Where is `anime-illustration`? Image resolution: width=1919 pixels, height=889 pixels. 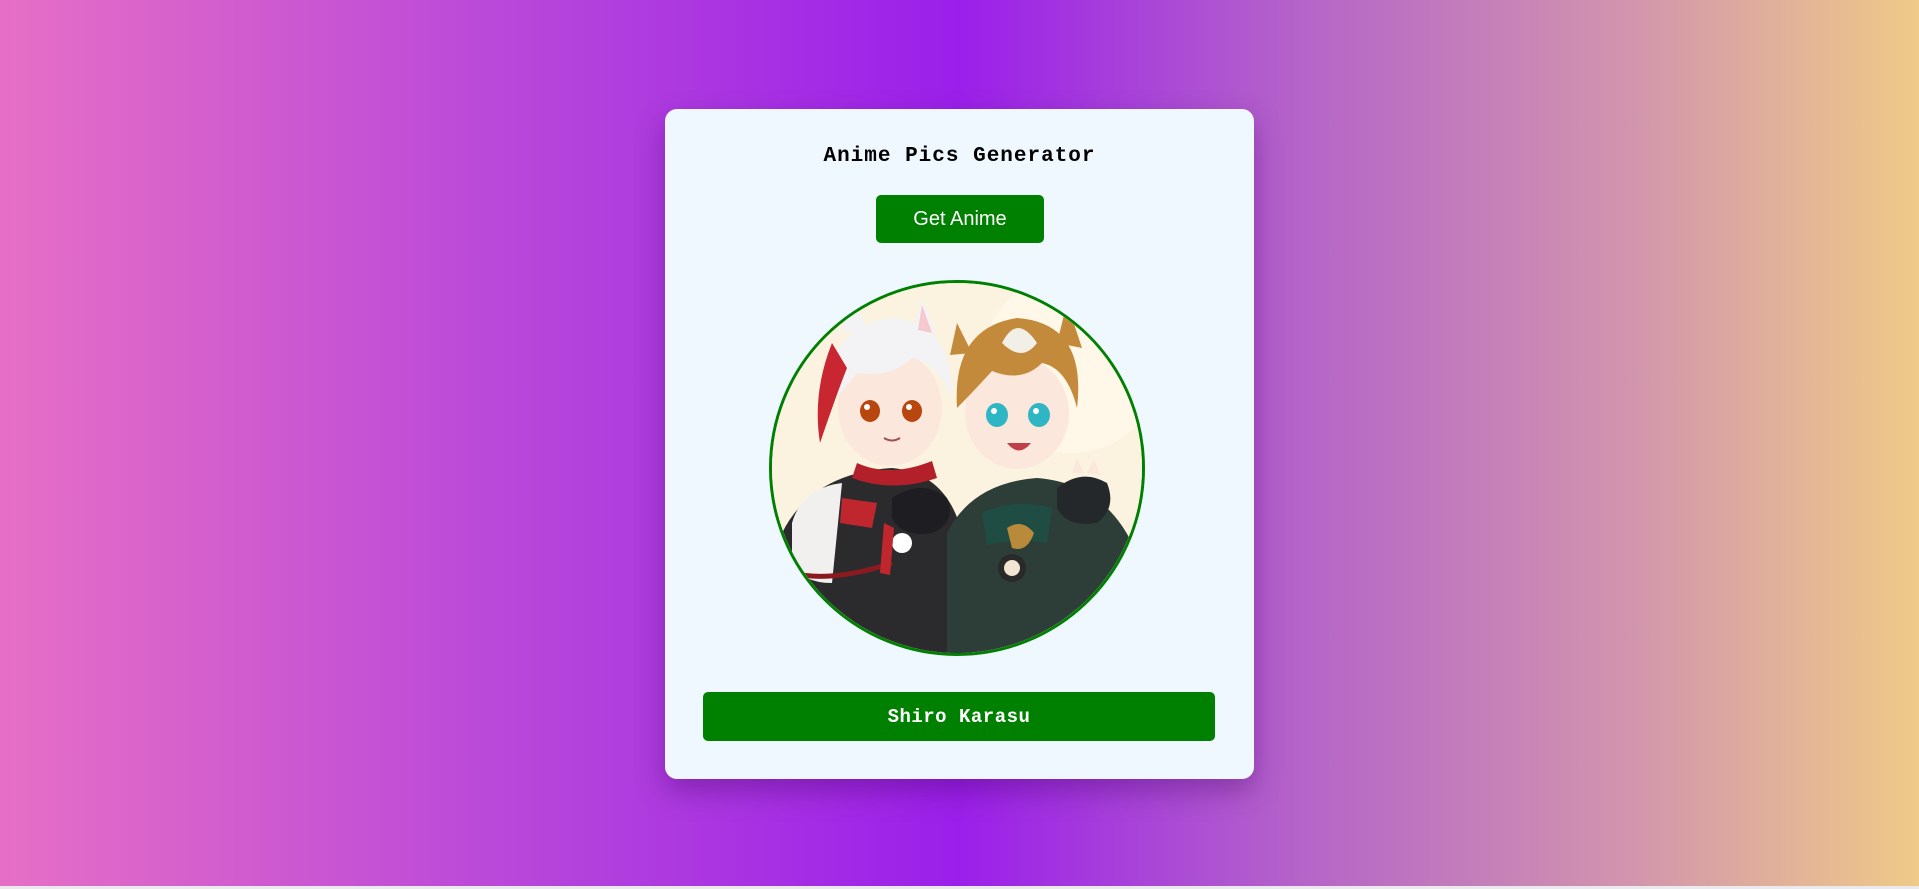
anime-illustration is located at coordinates (957, 468).